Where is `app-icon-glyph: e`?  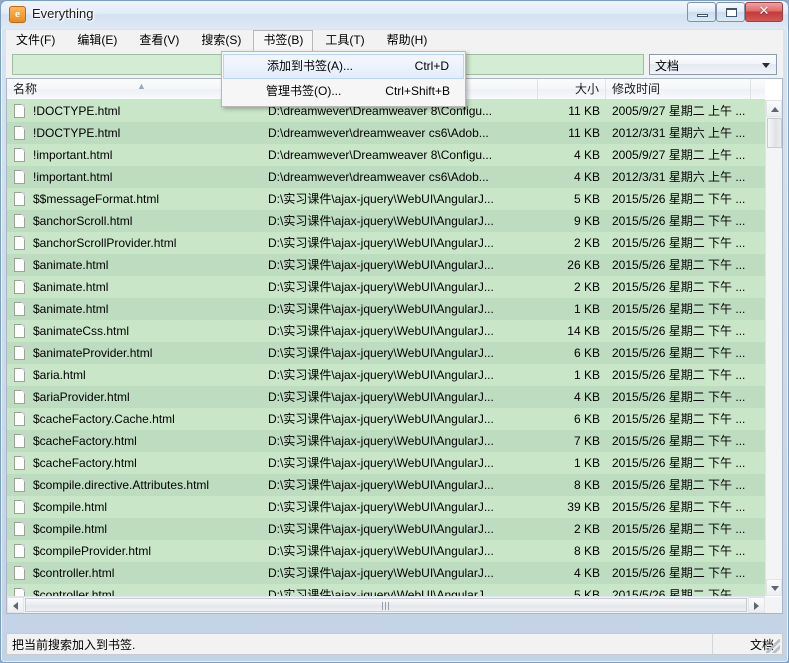
app-icon-glyph: e is located at coordinates (17, 14).